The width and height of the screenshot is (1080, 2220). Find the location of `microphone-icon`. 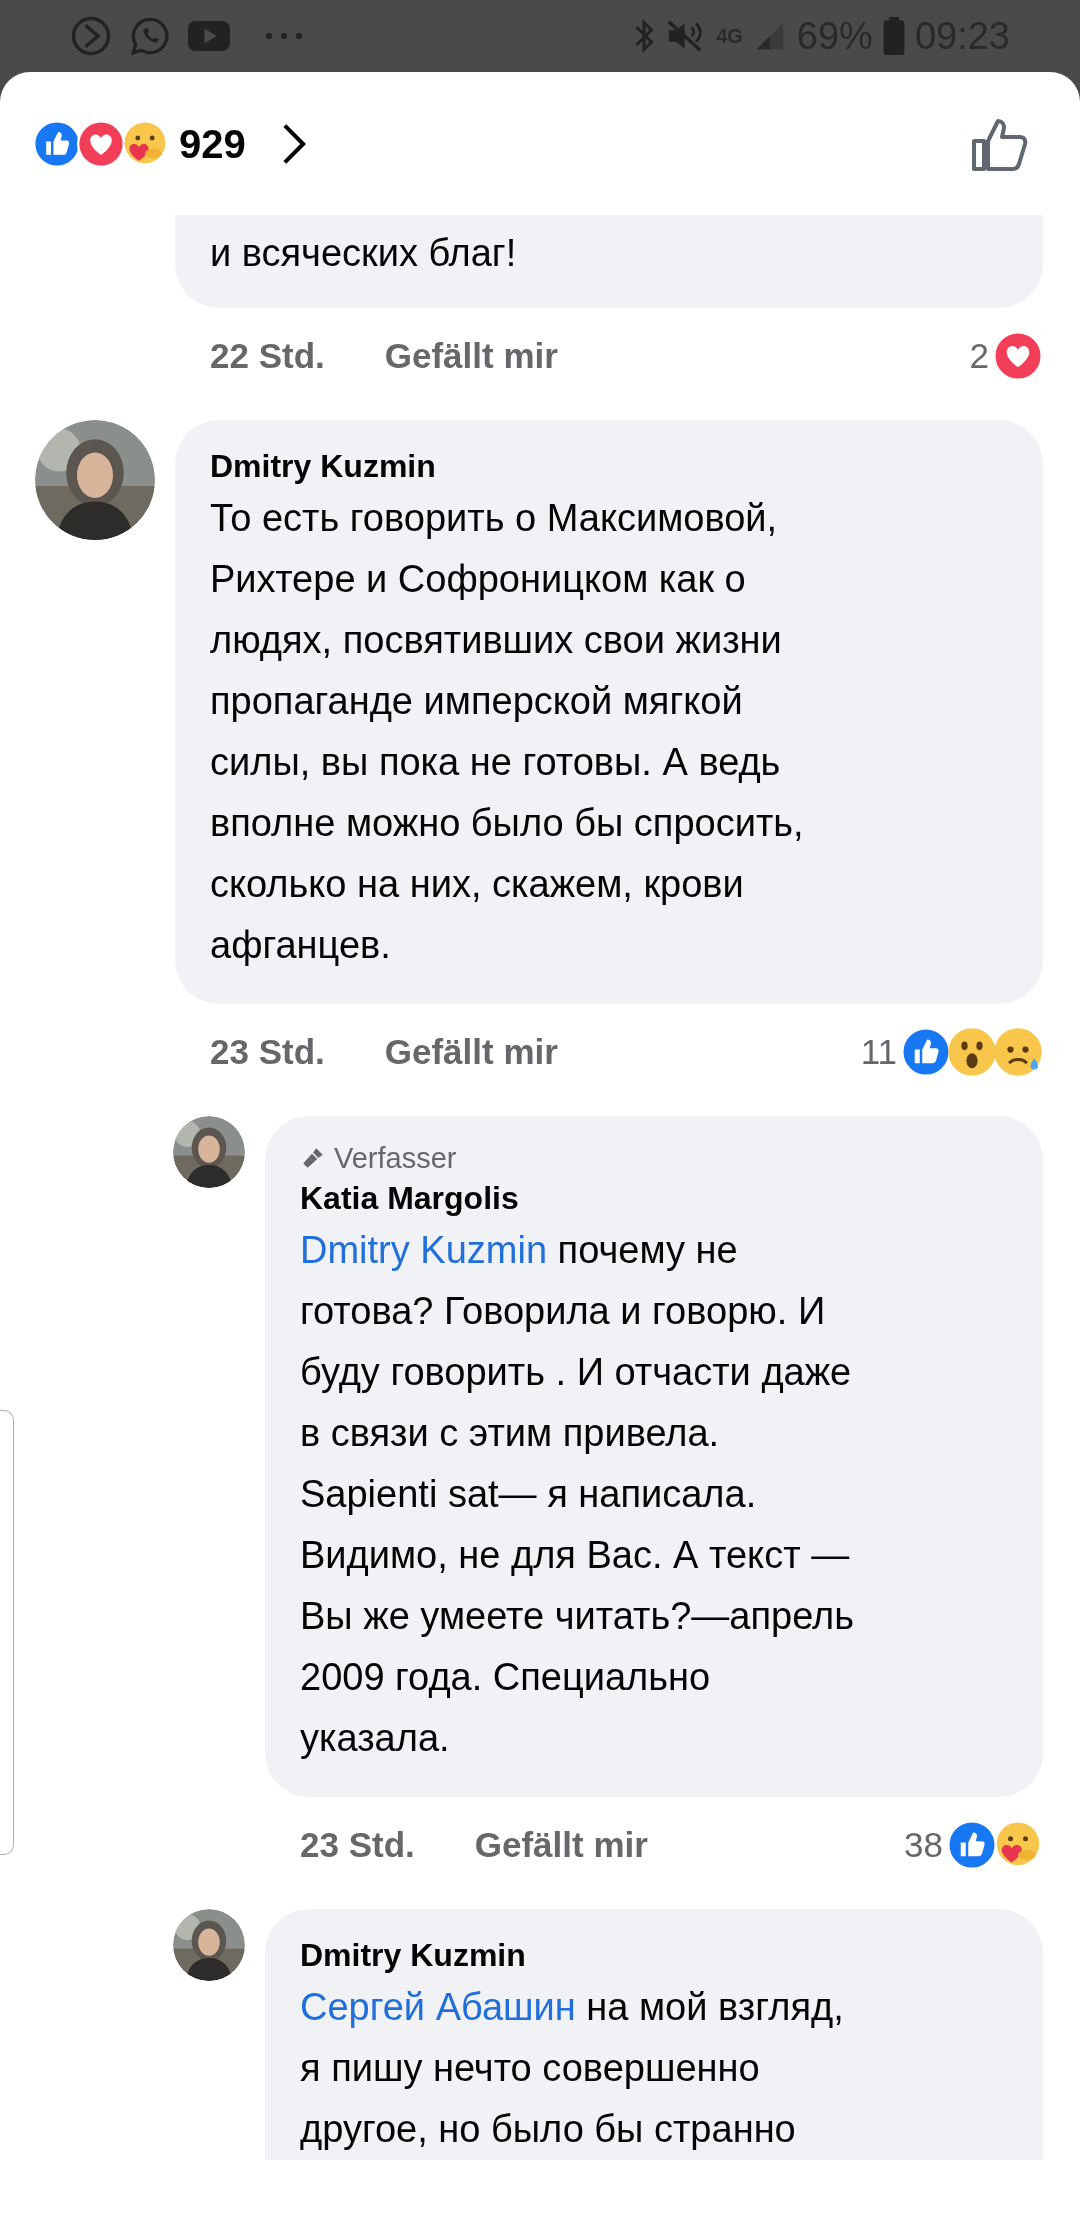

microphone-icon is located at coordinates (313, 1158).